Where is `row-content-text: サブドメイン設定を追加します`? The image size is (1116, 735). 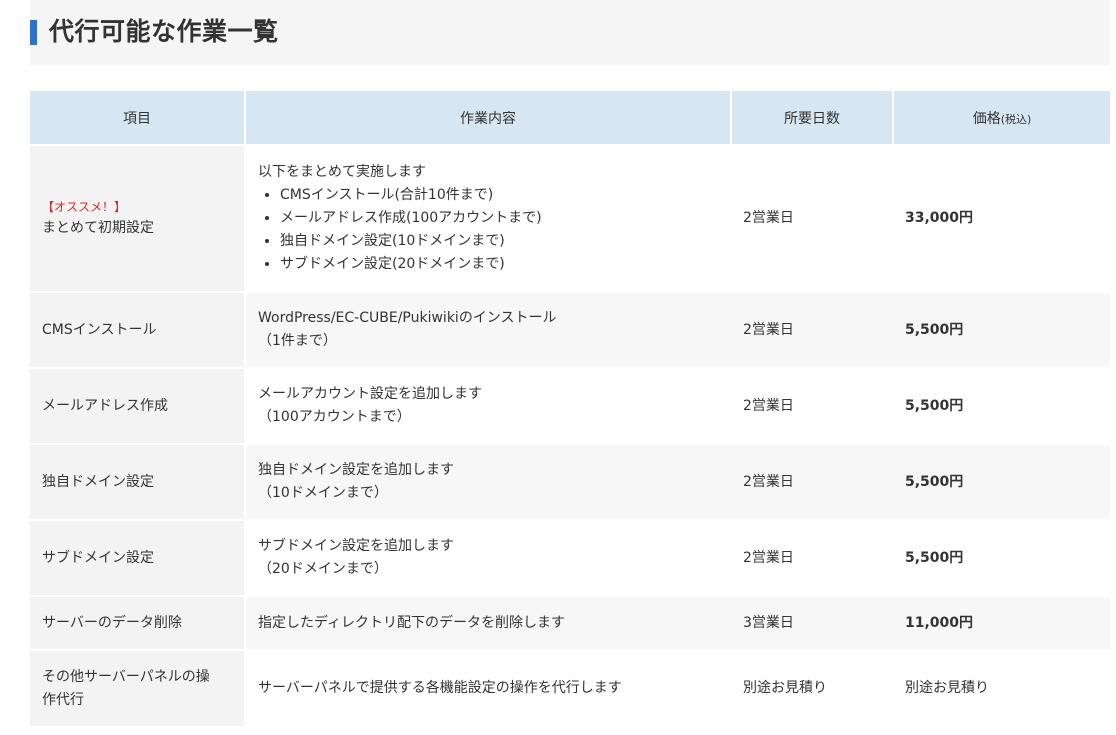 row-content-text: サブドメイン設定を追加します is located at coordinates (356, 546).